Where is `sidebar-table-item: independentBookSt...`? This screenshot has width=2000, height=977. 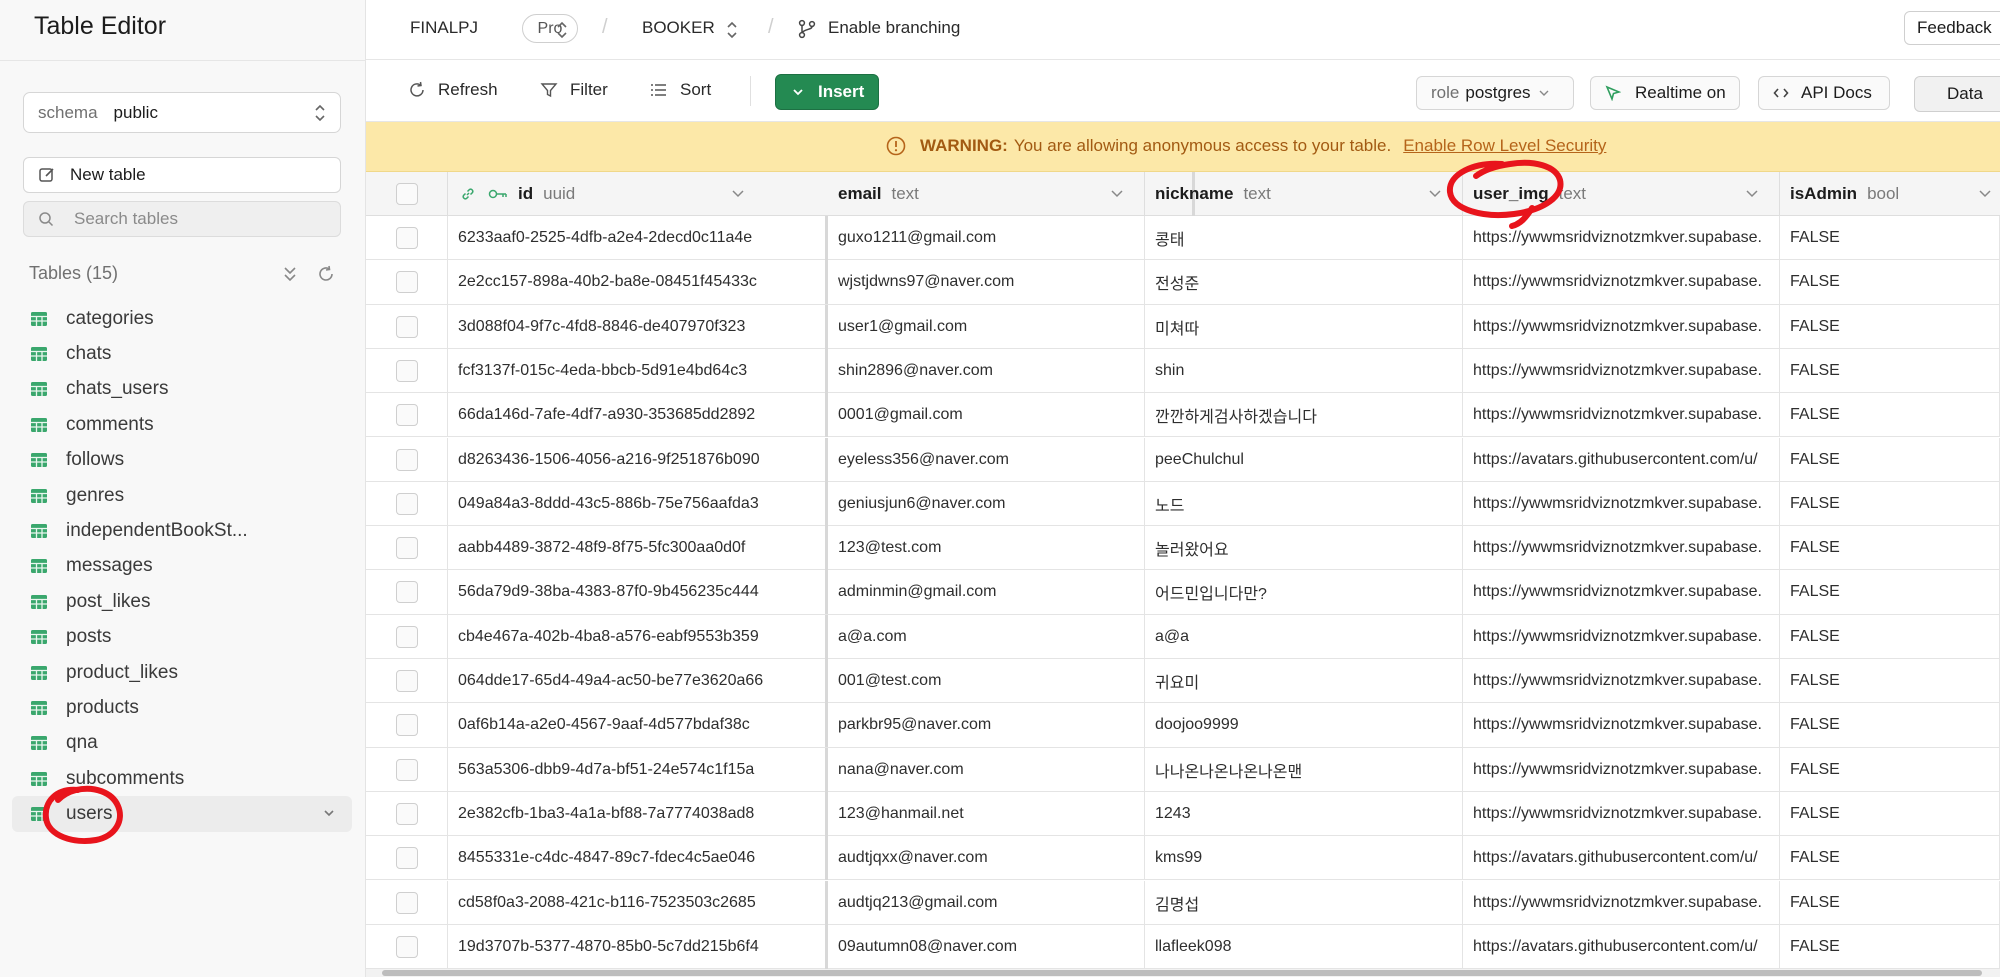
sidebar-table-item: independentBookSt... is located at coordinates (182, 530).